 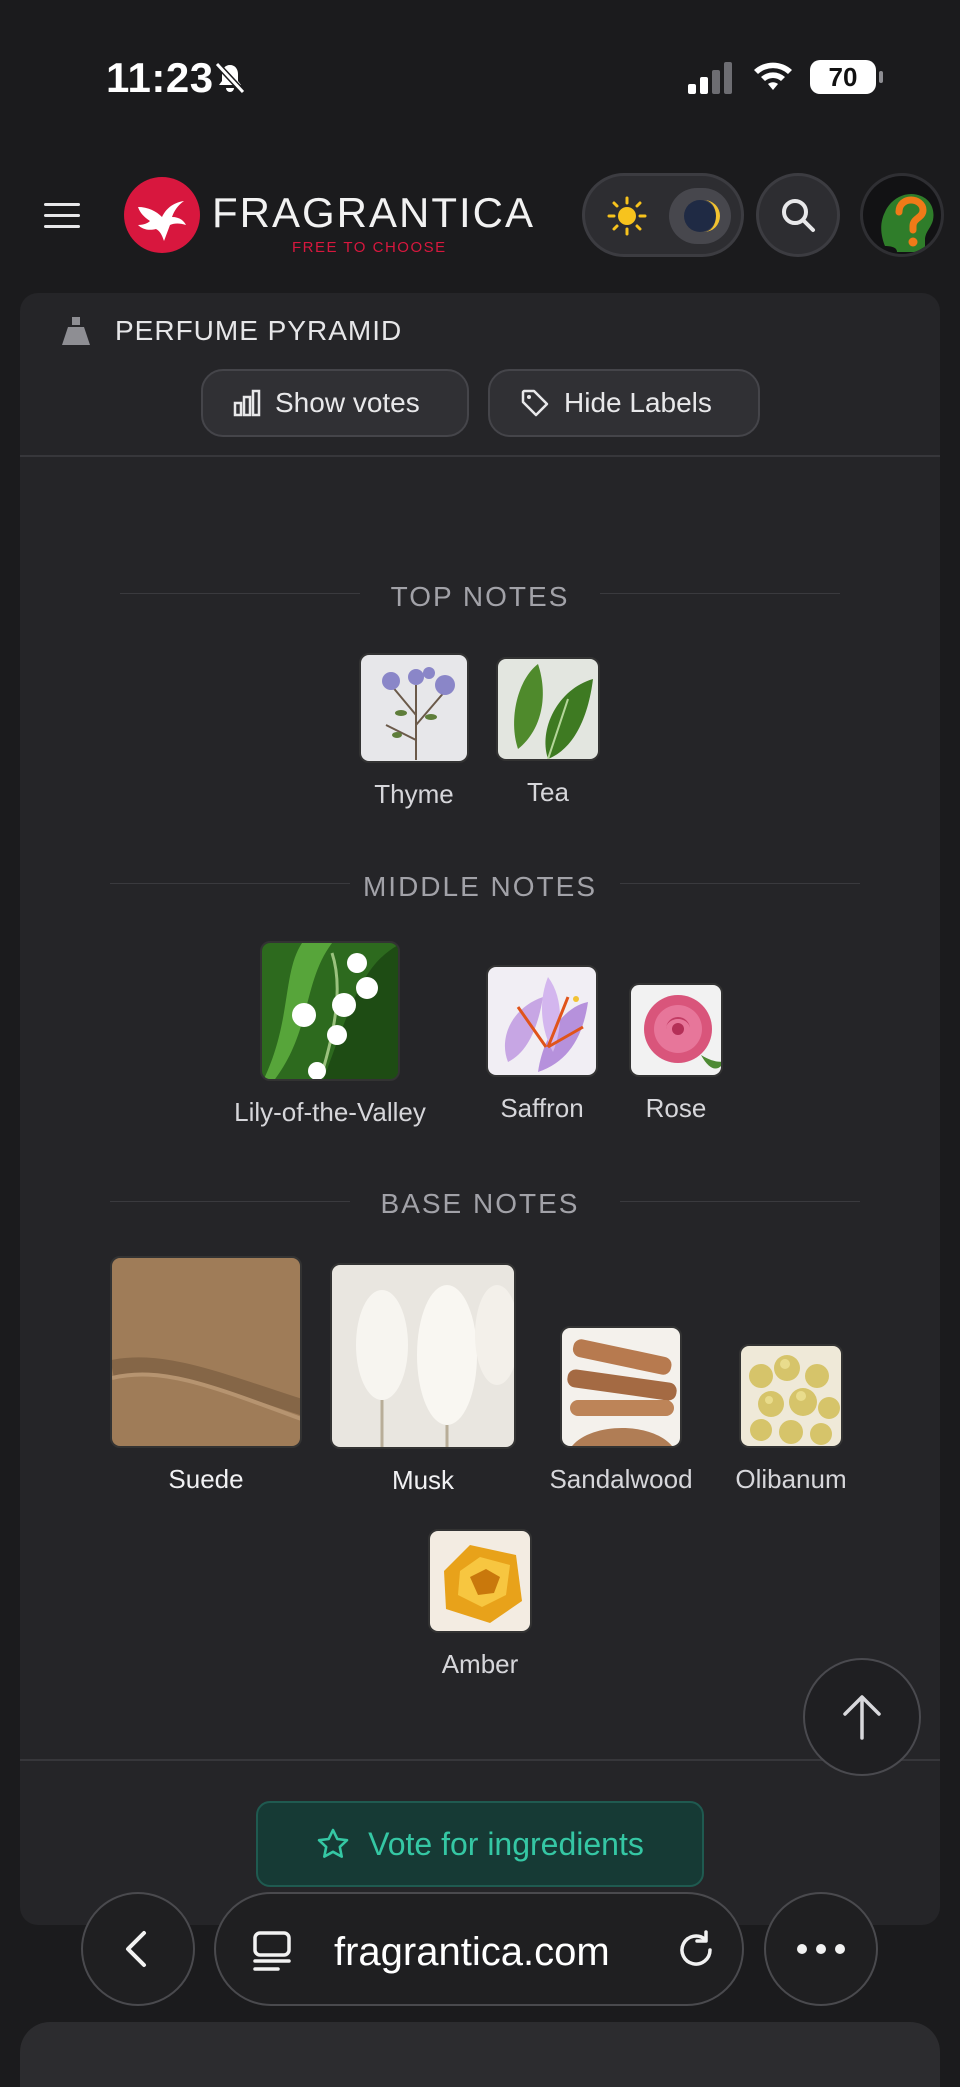 I want to click on note-musk: Musk, so click(x=423, y=1379).